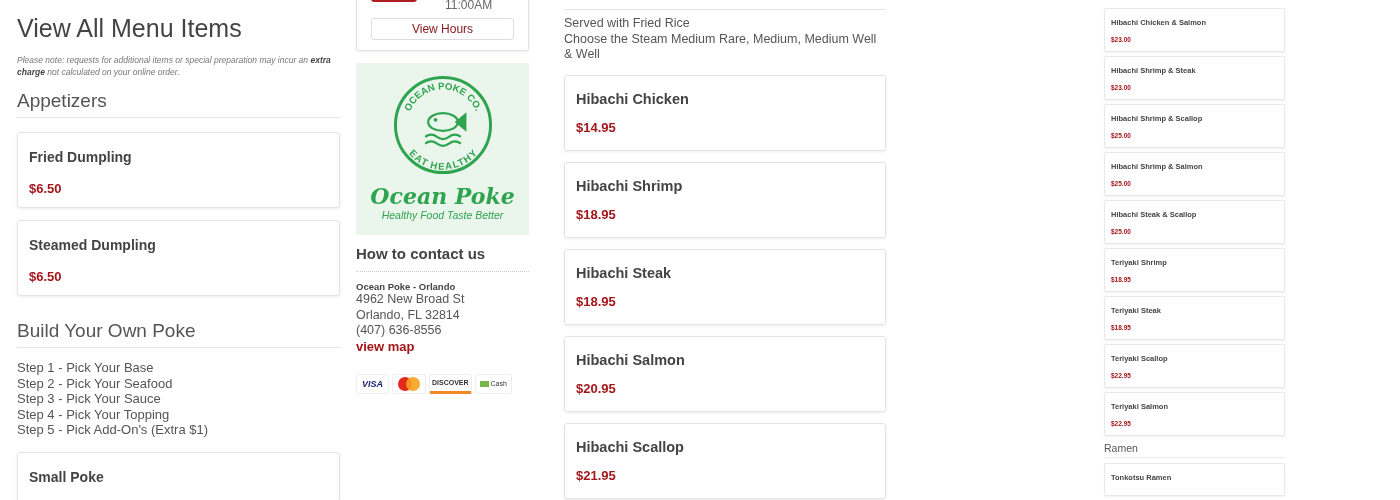  What do you see at coordinates (725, 373) in the screenshot?
I see `menu-item-card: Hibachi Salmon $20.95` at bounding box center [725, 373].